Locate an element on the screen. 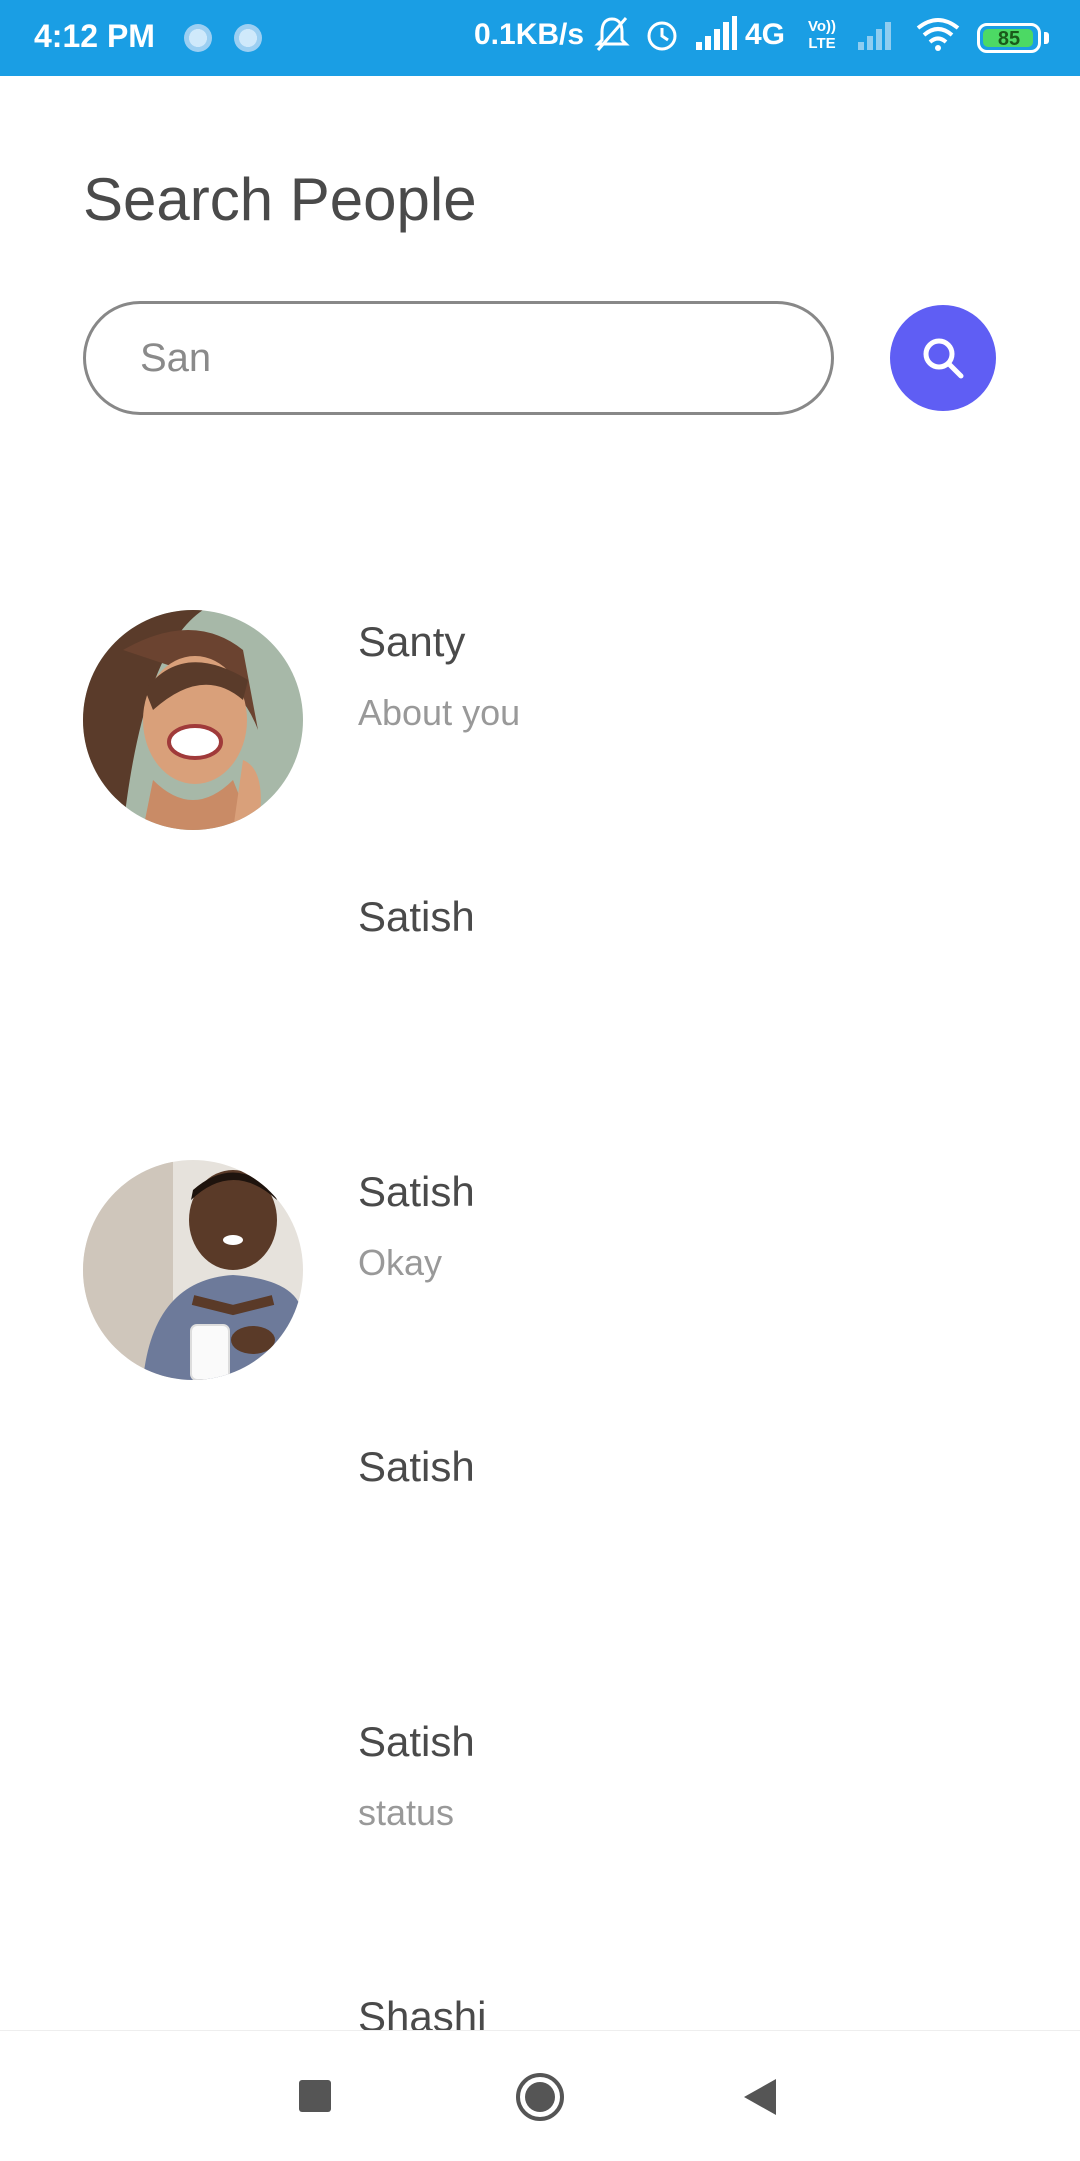  person-name: Shashi is located at coordinates (422, 2011).